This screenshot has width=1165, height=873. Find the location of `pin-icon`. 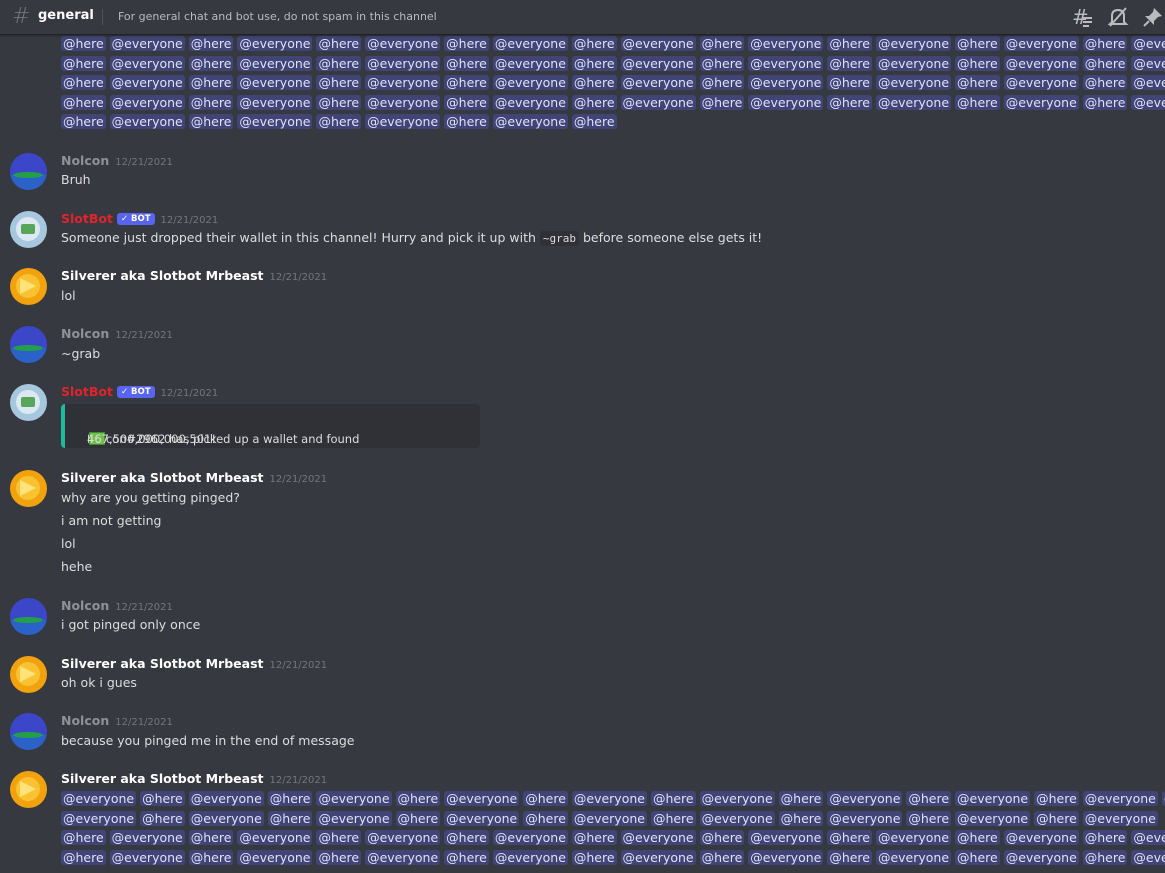

pin-icon is located at coordinates (1153, 17).